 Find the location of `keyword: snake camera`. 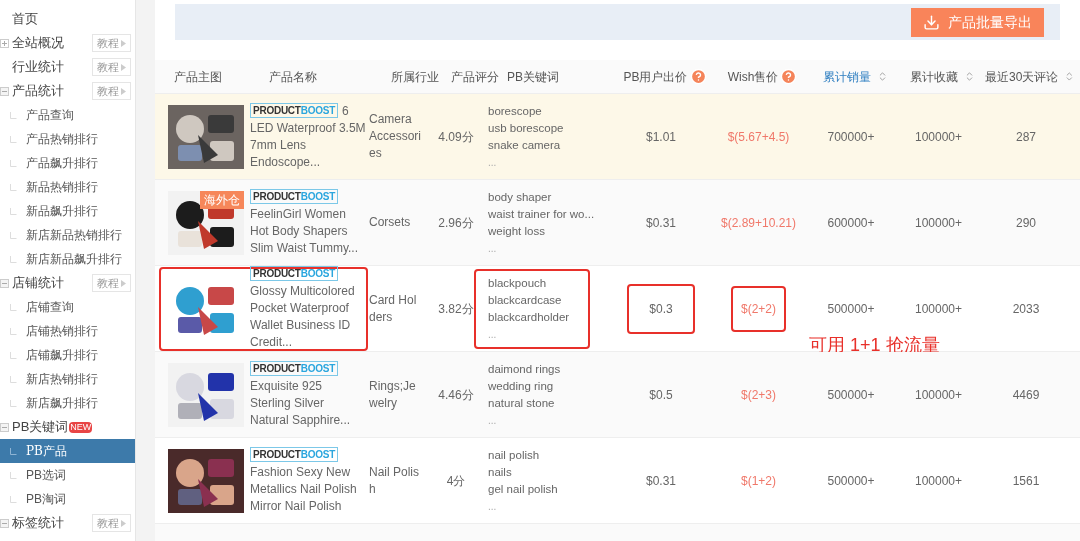

keyword: snake camera is located at coordinates (524, 145).